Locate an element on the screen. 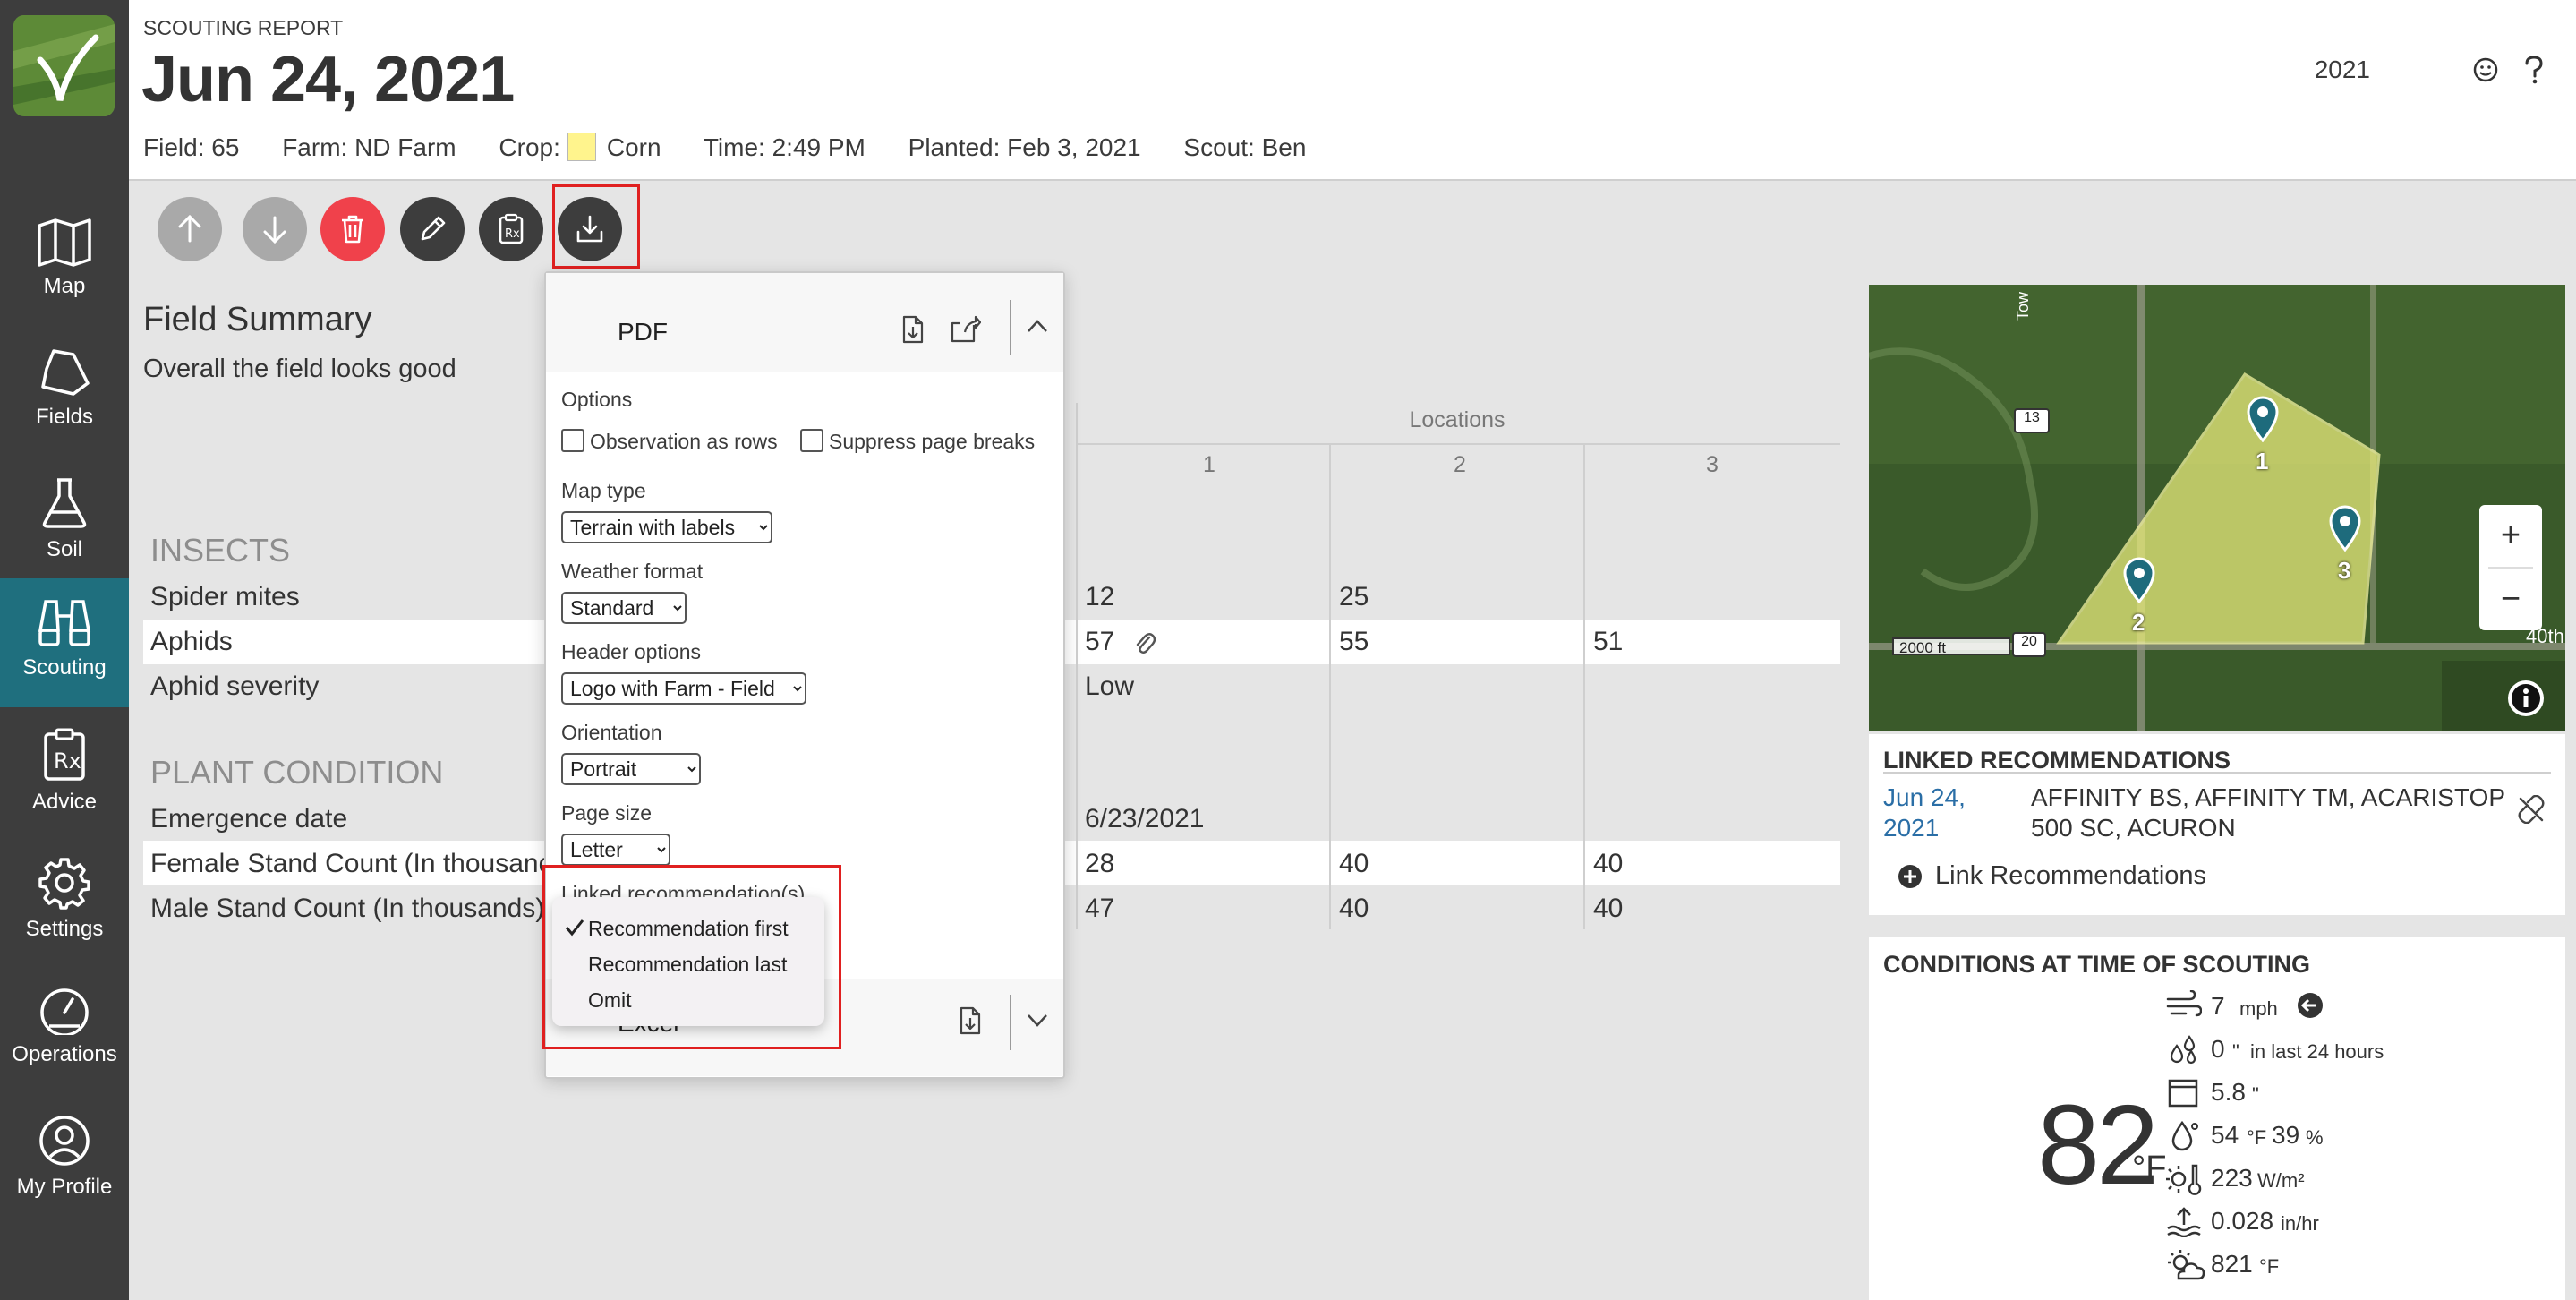  sun-cloud-icon is located at coordinates (2186, 1265).